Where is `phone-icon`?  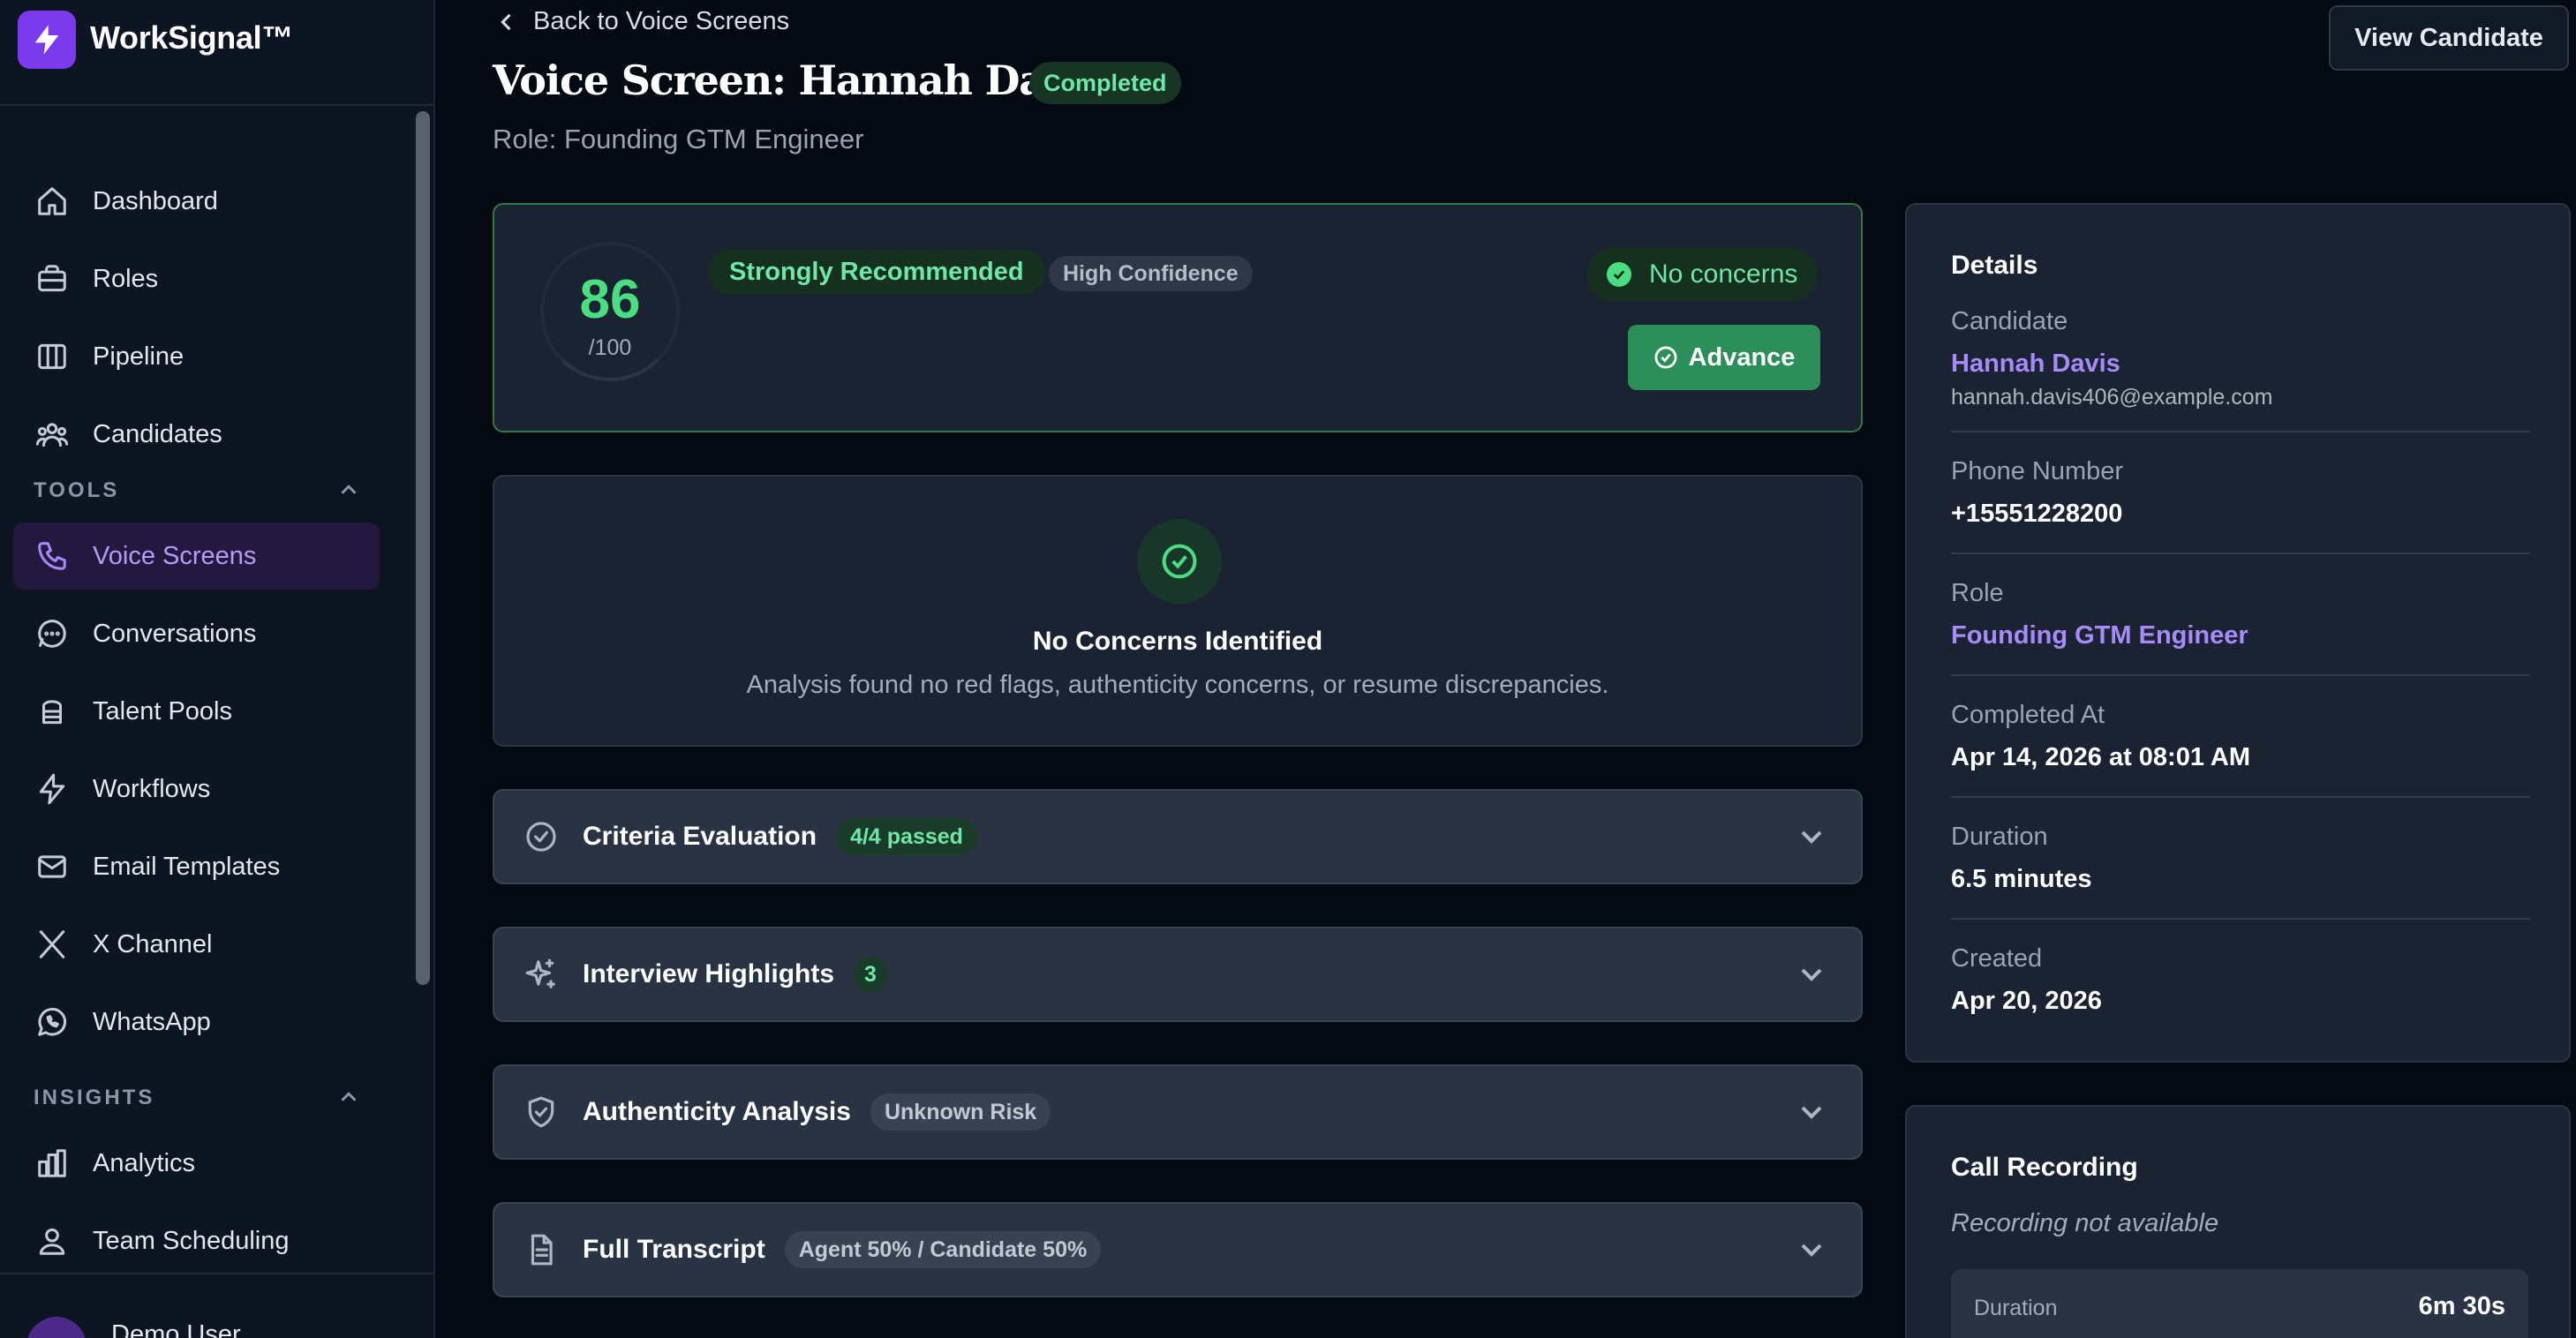
phone-icon is located at coordinates (52, 556).